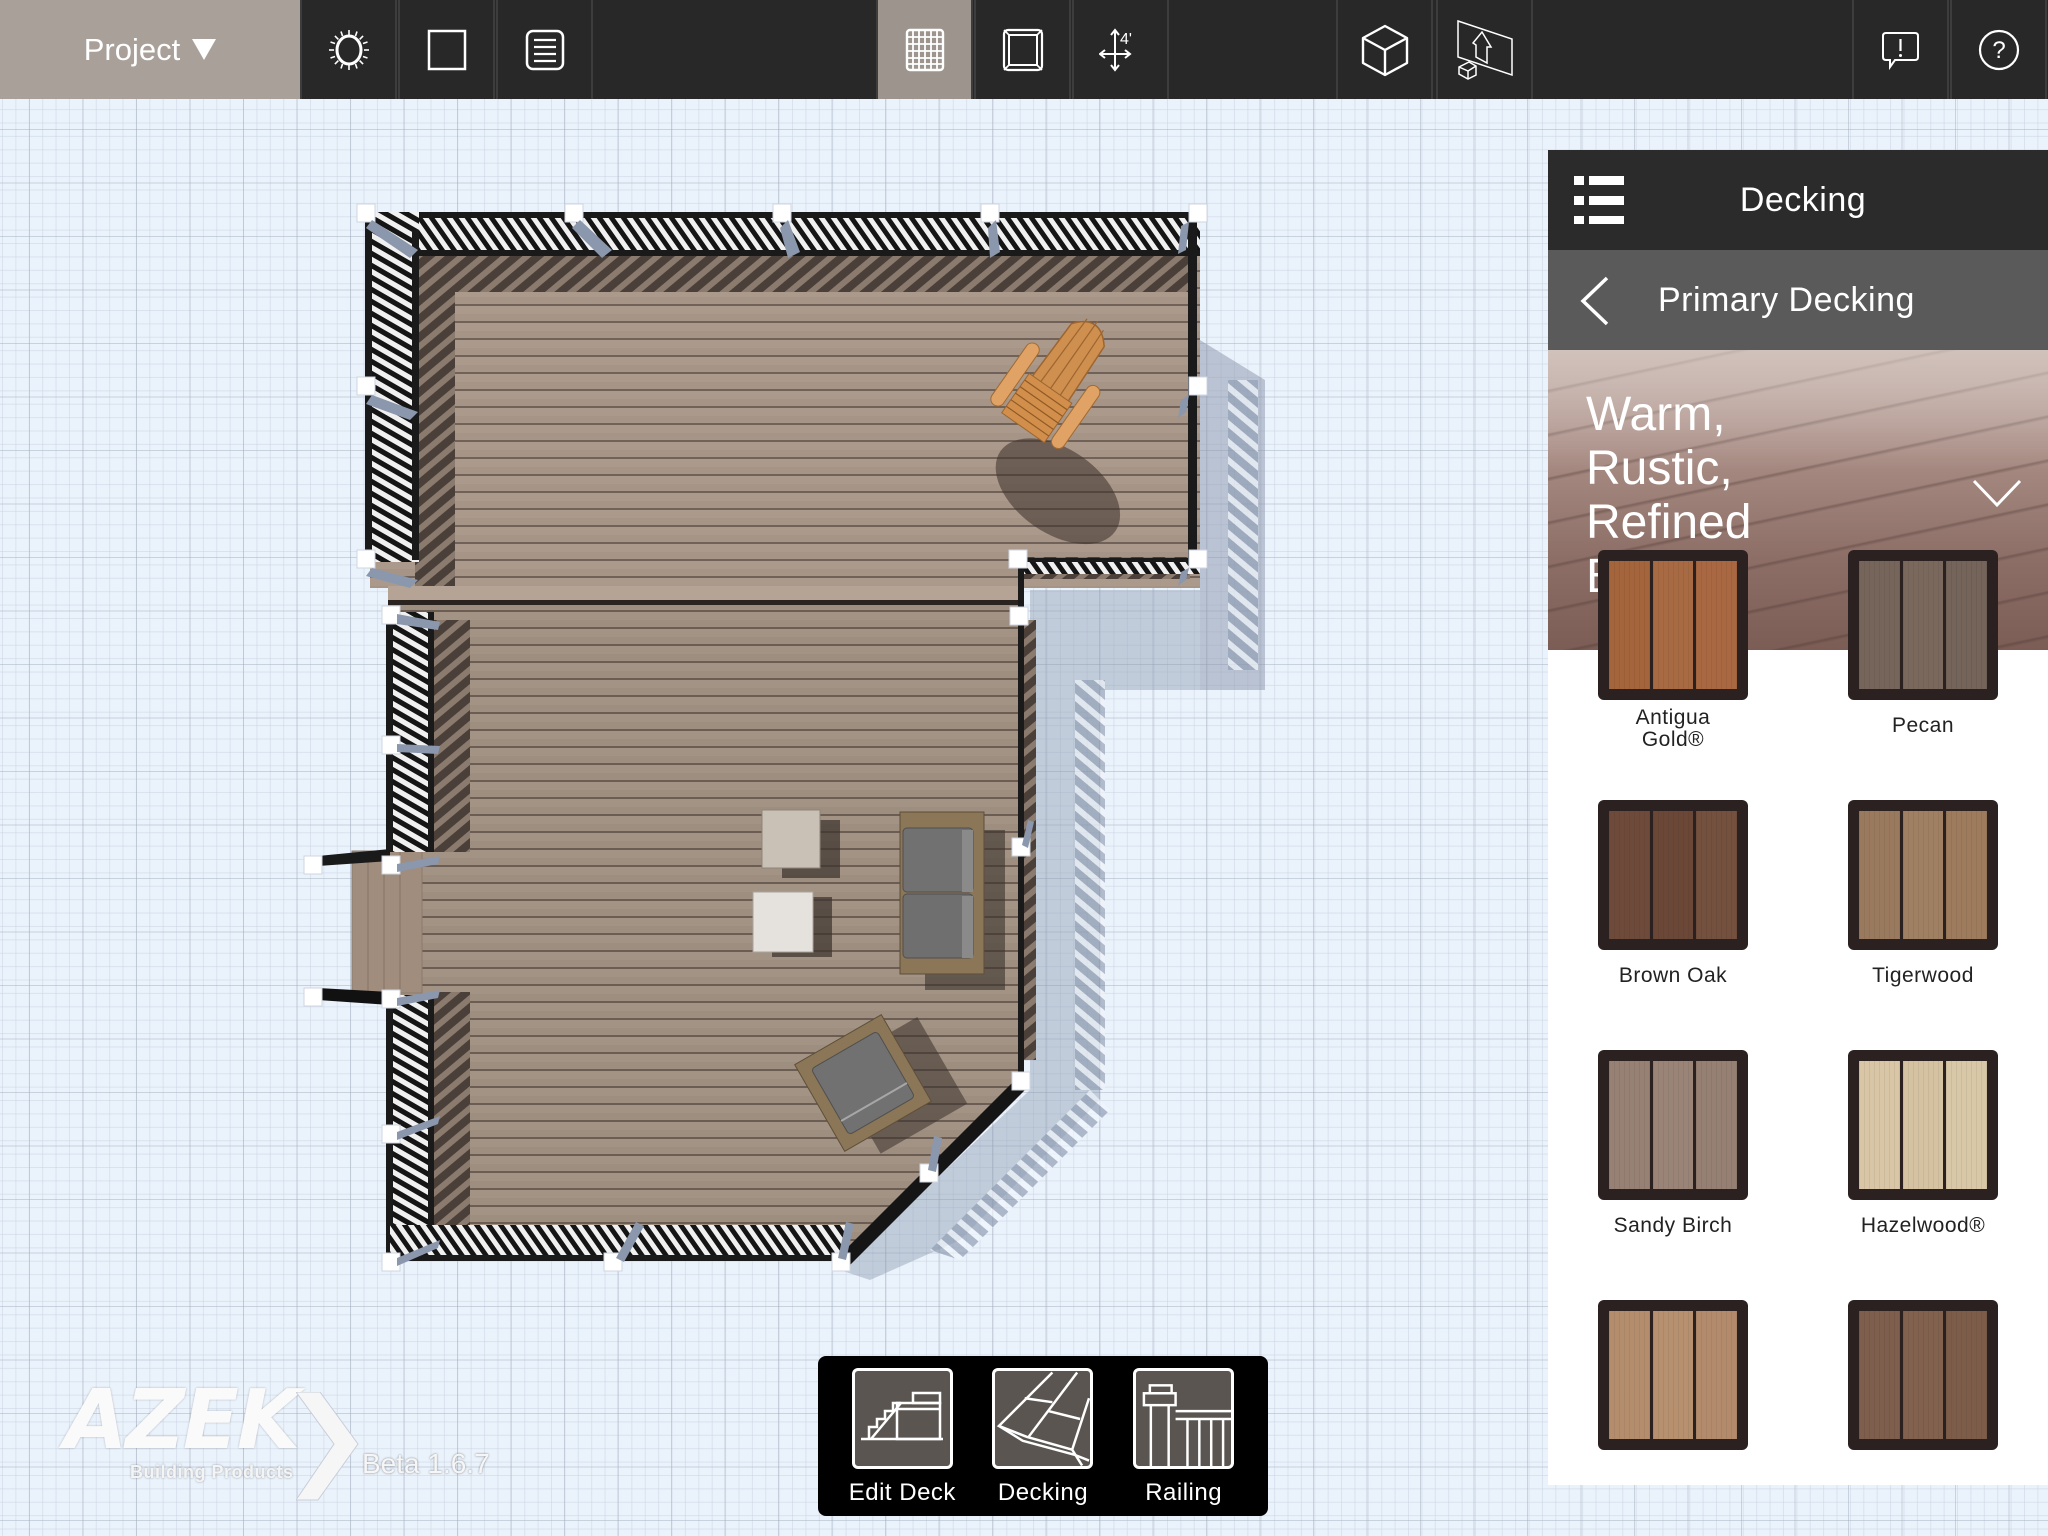  I want to click on document-list-icon, so click(544, 49).